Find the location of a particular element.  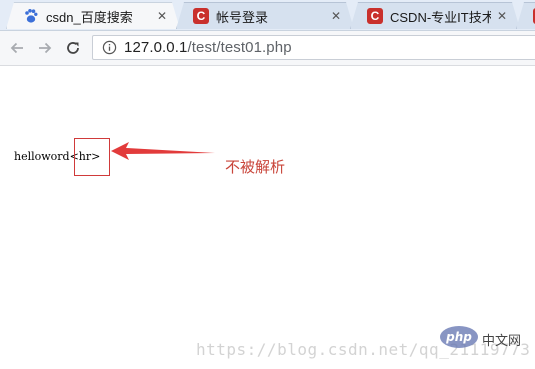

reload-button is located at coordinates (73, 48).